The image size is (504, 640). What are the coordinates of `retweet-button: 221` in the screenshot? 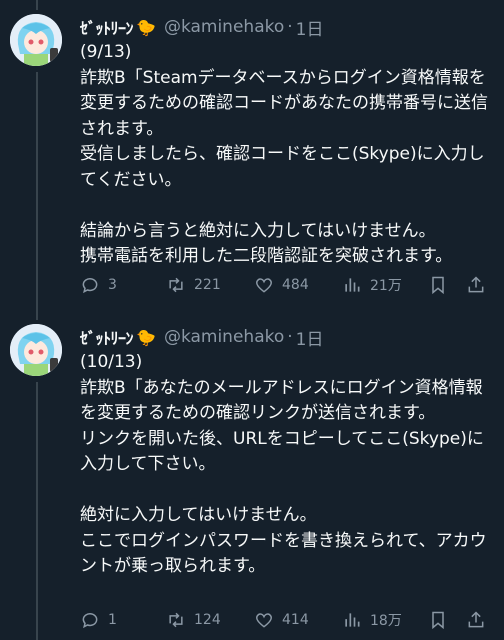 It's located at (193, 285).